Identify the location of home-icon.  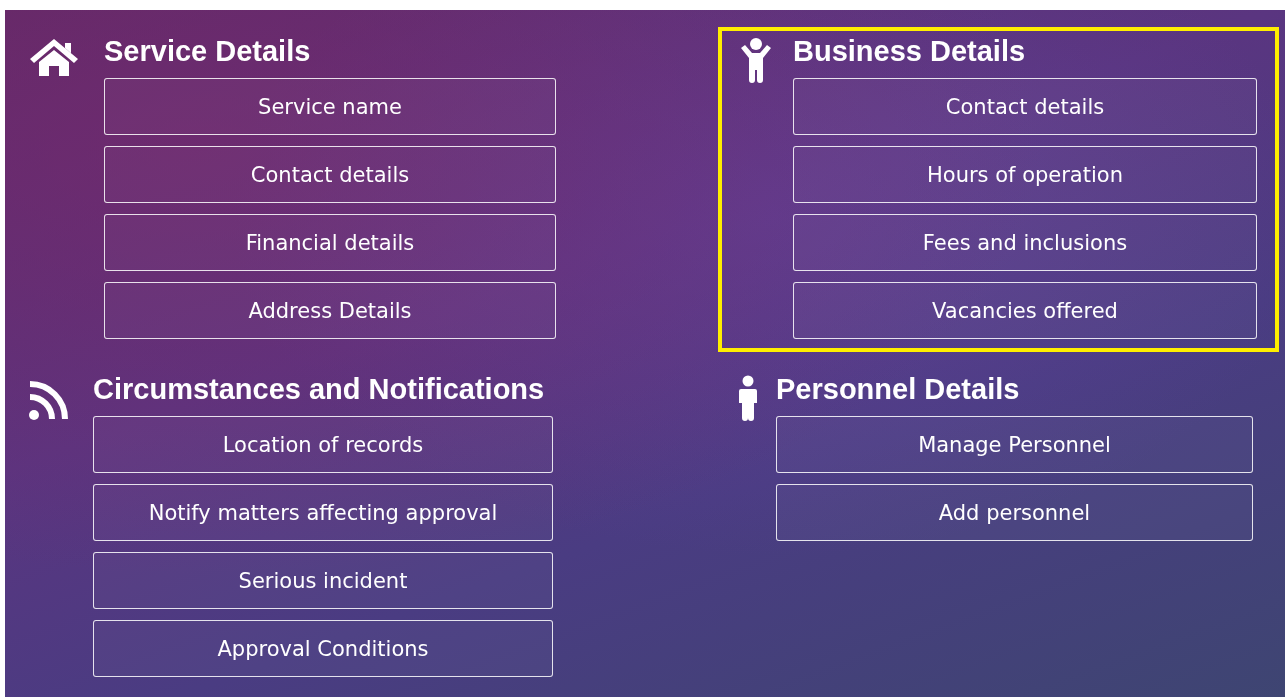
(54, 57).